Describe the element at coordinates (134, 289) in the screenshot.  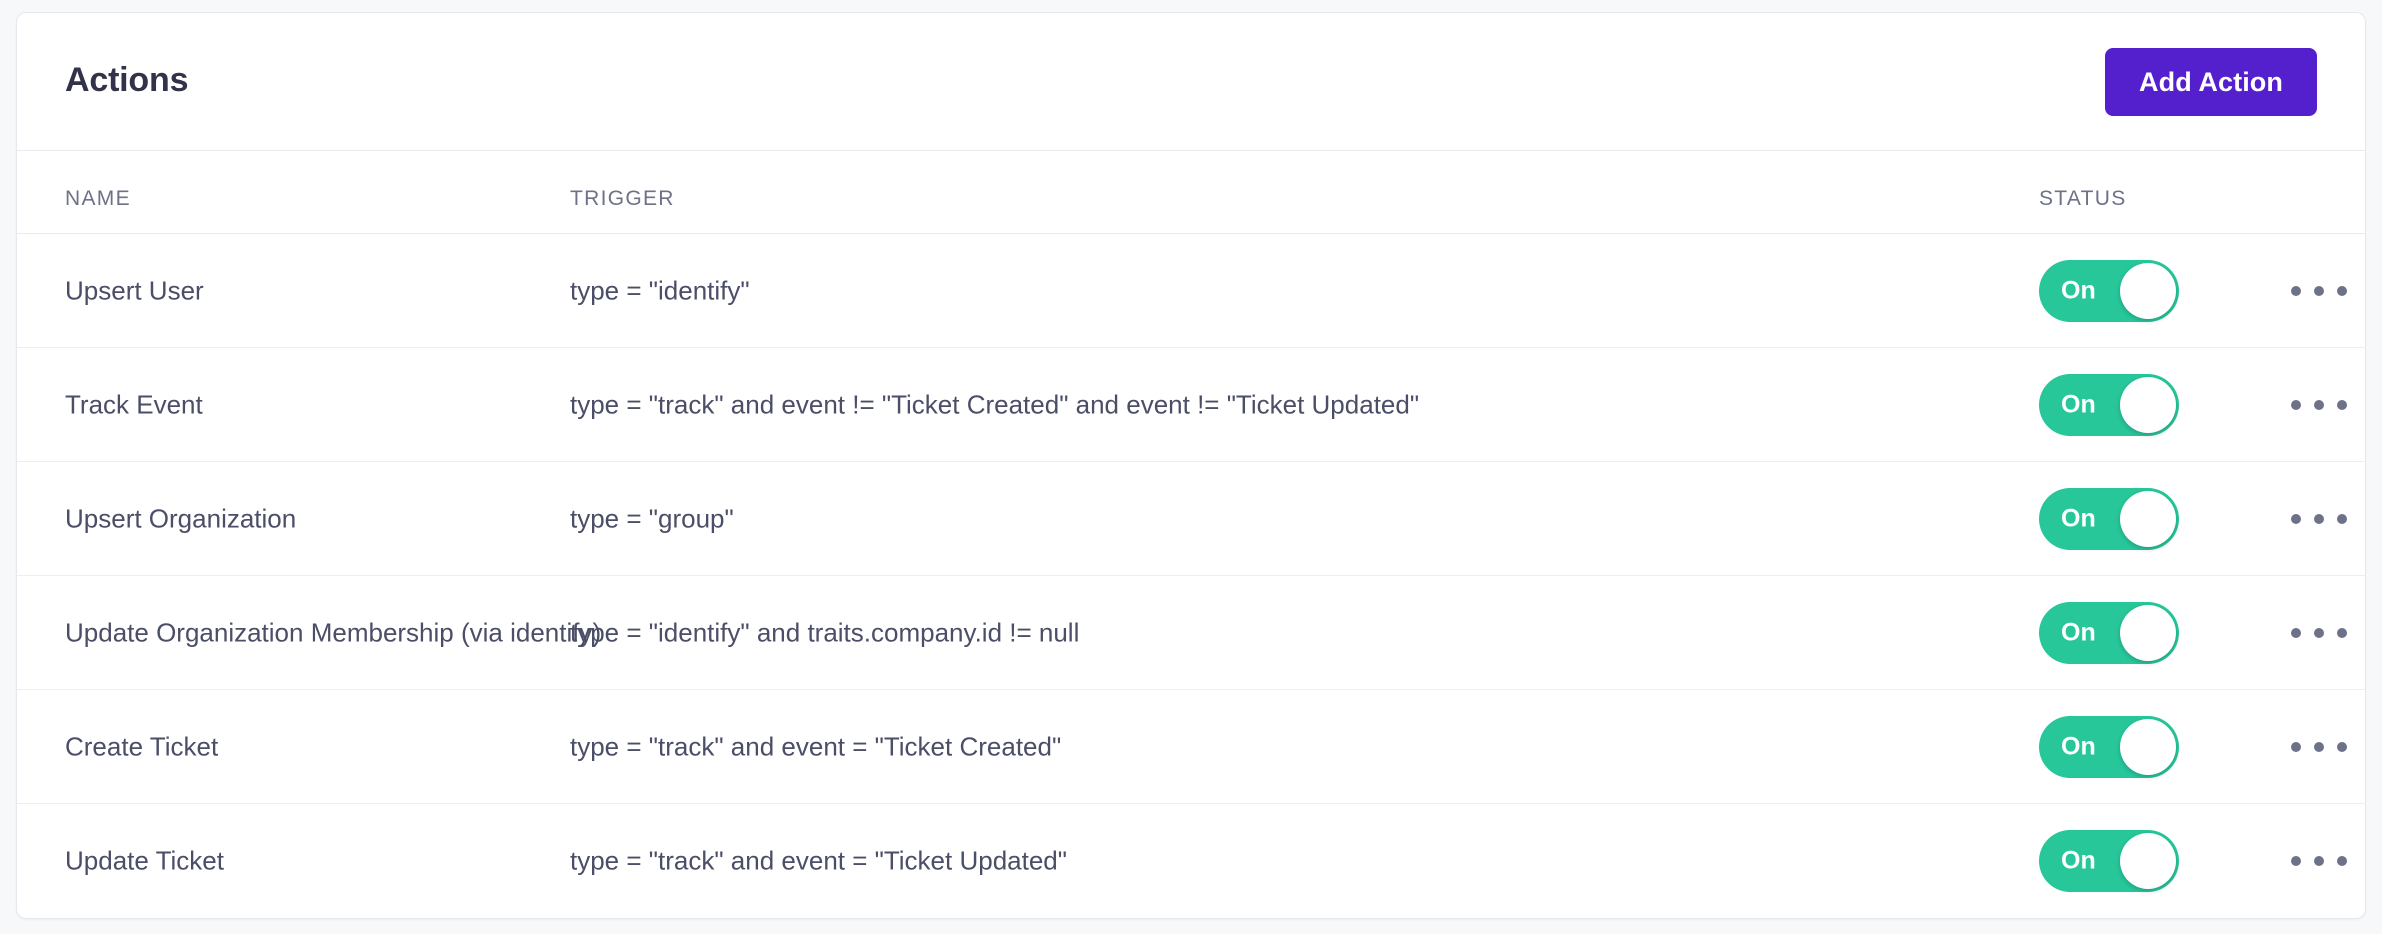
I see `action-name: Upsert User` at that location.